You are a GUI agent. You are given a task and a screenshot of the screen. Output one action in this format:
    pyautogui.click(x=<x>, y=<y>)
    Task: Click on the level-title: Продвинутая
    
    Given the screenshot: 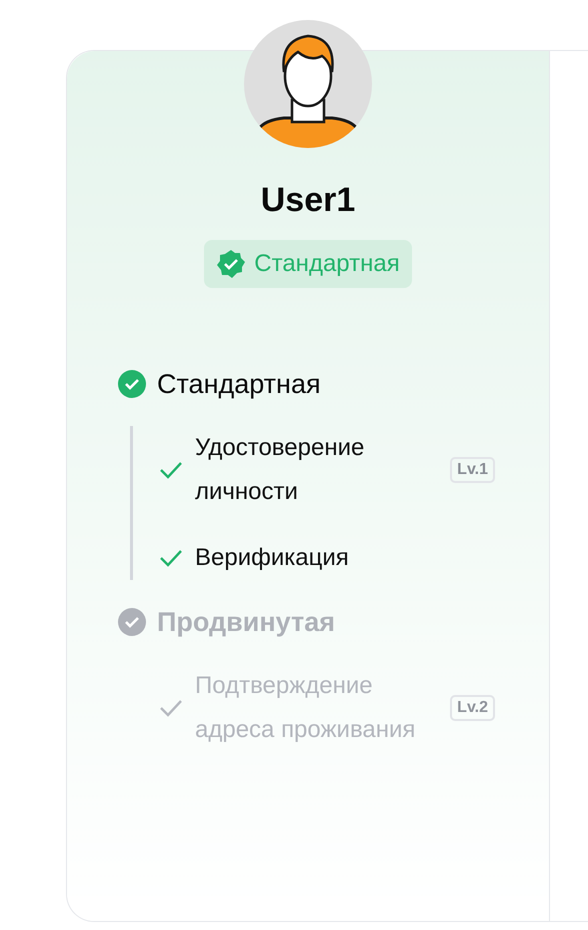 What is the action you would take?
    pyautogui.click(x=246, y=622)
    